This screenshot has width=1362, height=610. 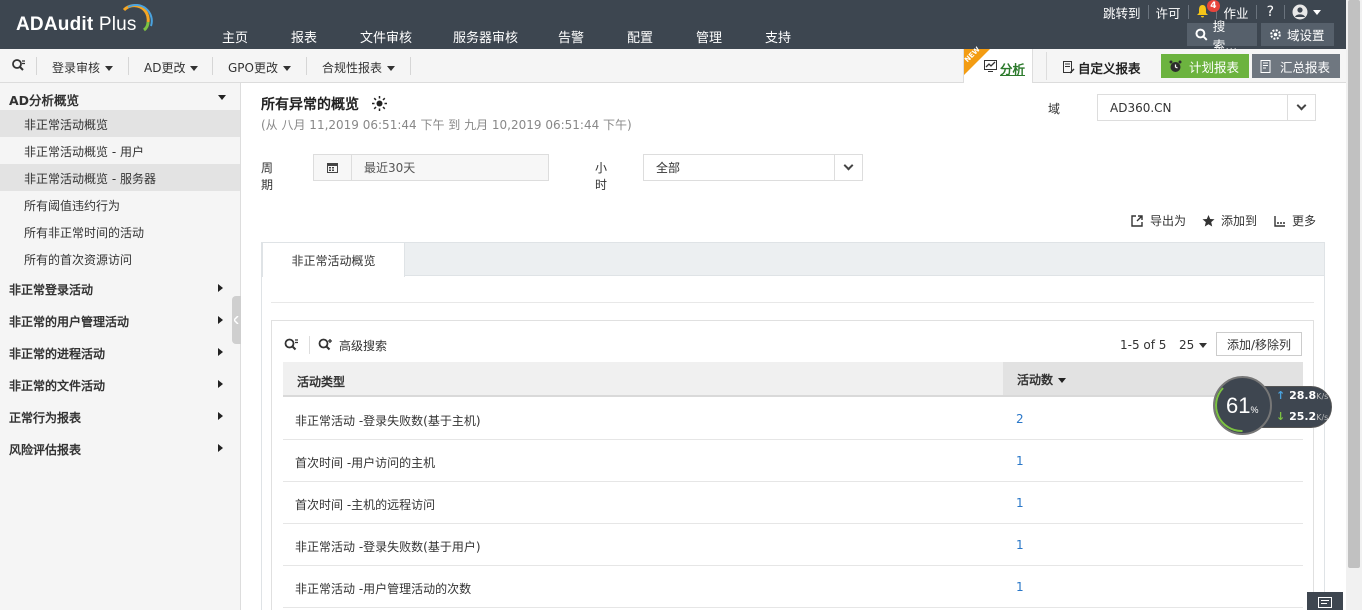 What do you see at coordinates (799, 36) in the screenshot?
I see `nav-support: 支持` at bounding box center [799, 36].